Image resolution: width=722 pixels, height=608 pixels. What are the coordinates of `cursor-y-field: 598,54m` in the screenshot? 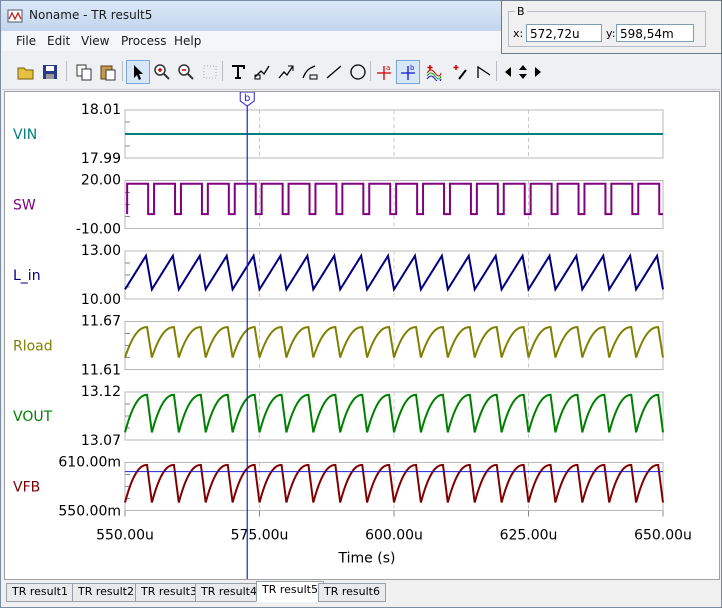 It's located at (655, 33).